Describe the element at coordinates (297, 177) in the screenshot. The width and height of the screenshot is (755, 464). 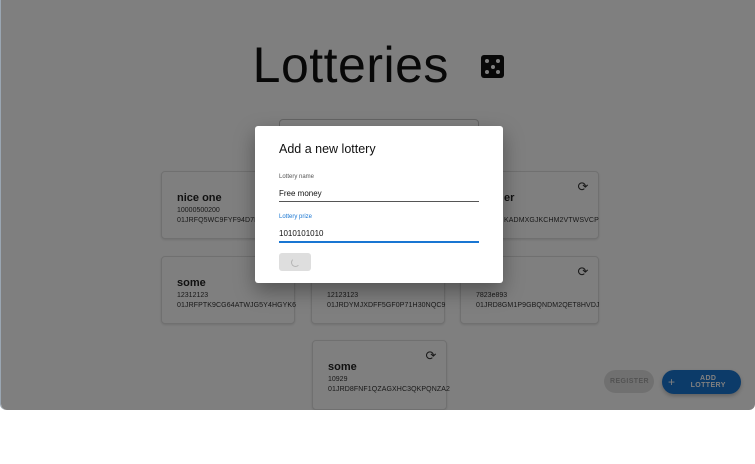
I see `lottery-name-label: Lottery name` at that location.